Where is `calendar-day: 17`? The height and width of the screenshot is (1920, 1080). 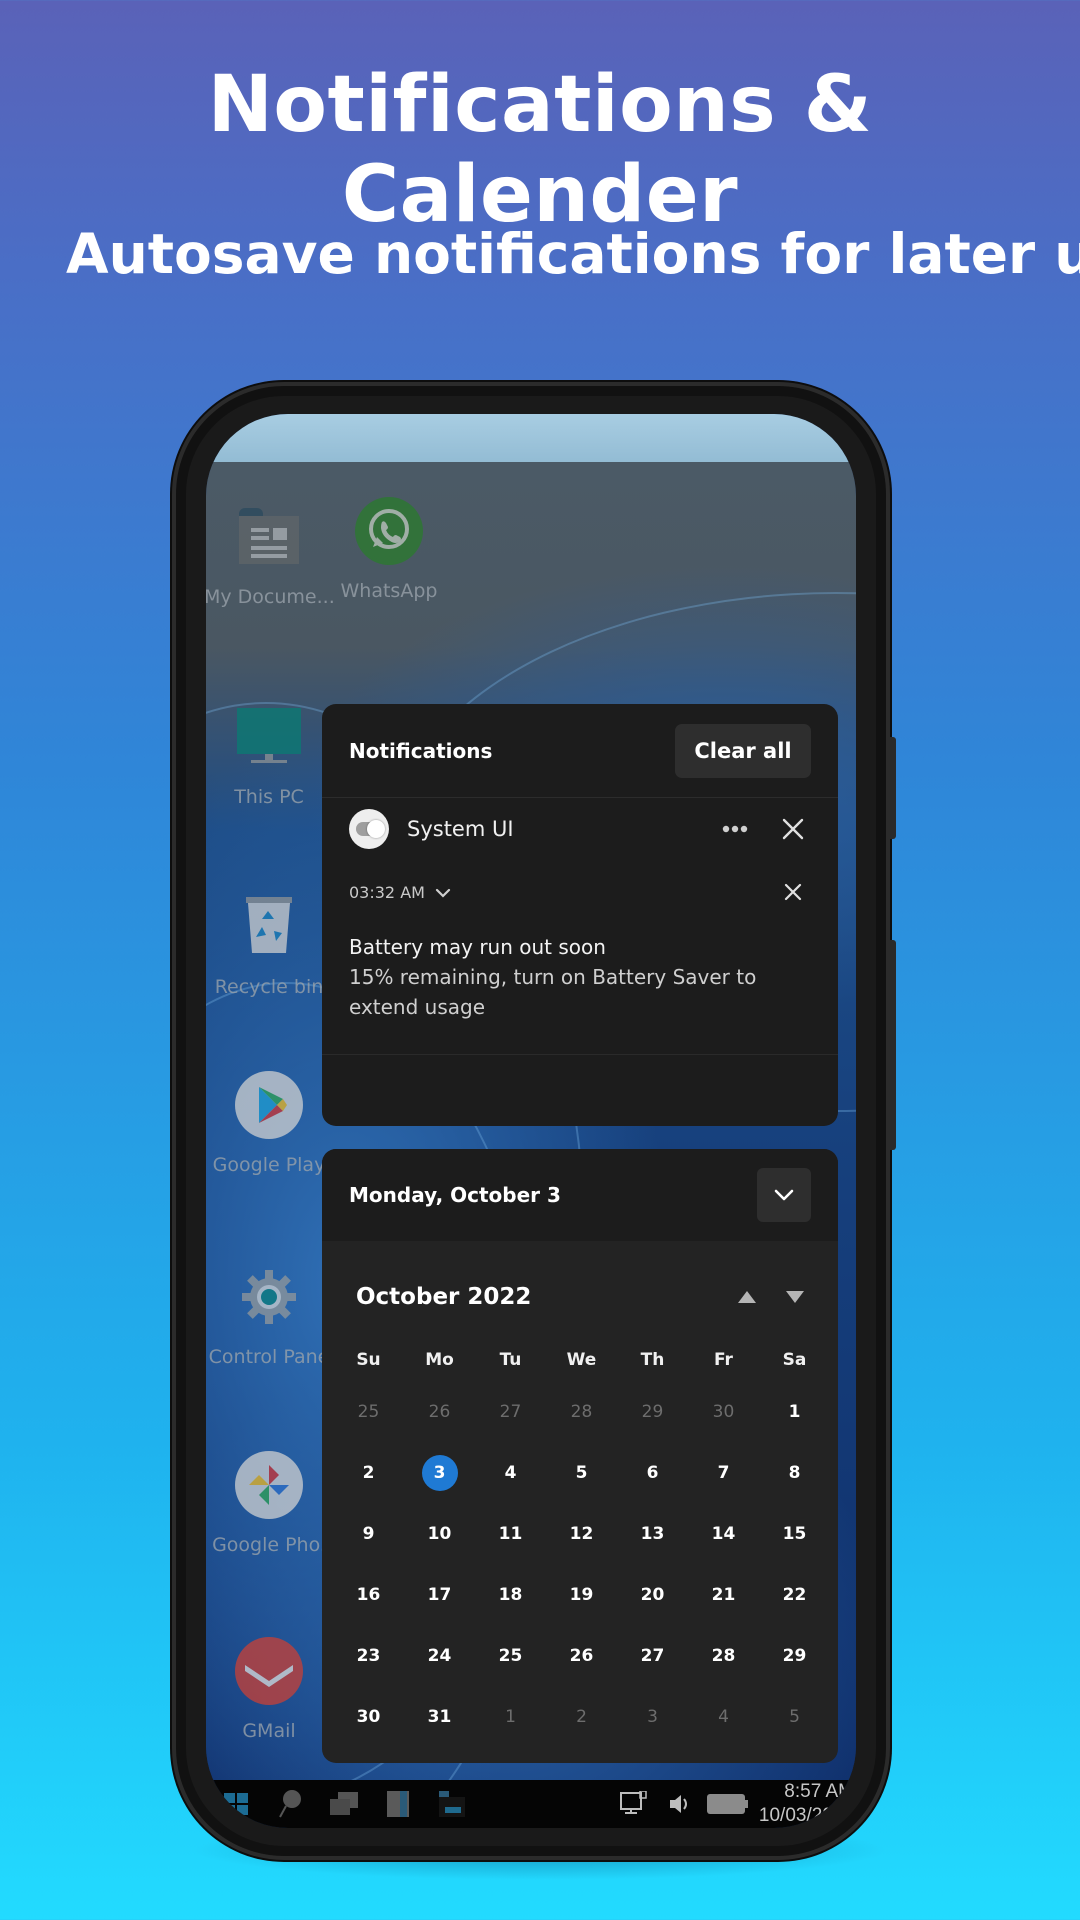 calendar-day: 17 is located at coordinates (439, 1594).